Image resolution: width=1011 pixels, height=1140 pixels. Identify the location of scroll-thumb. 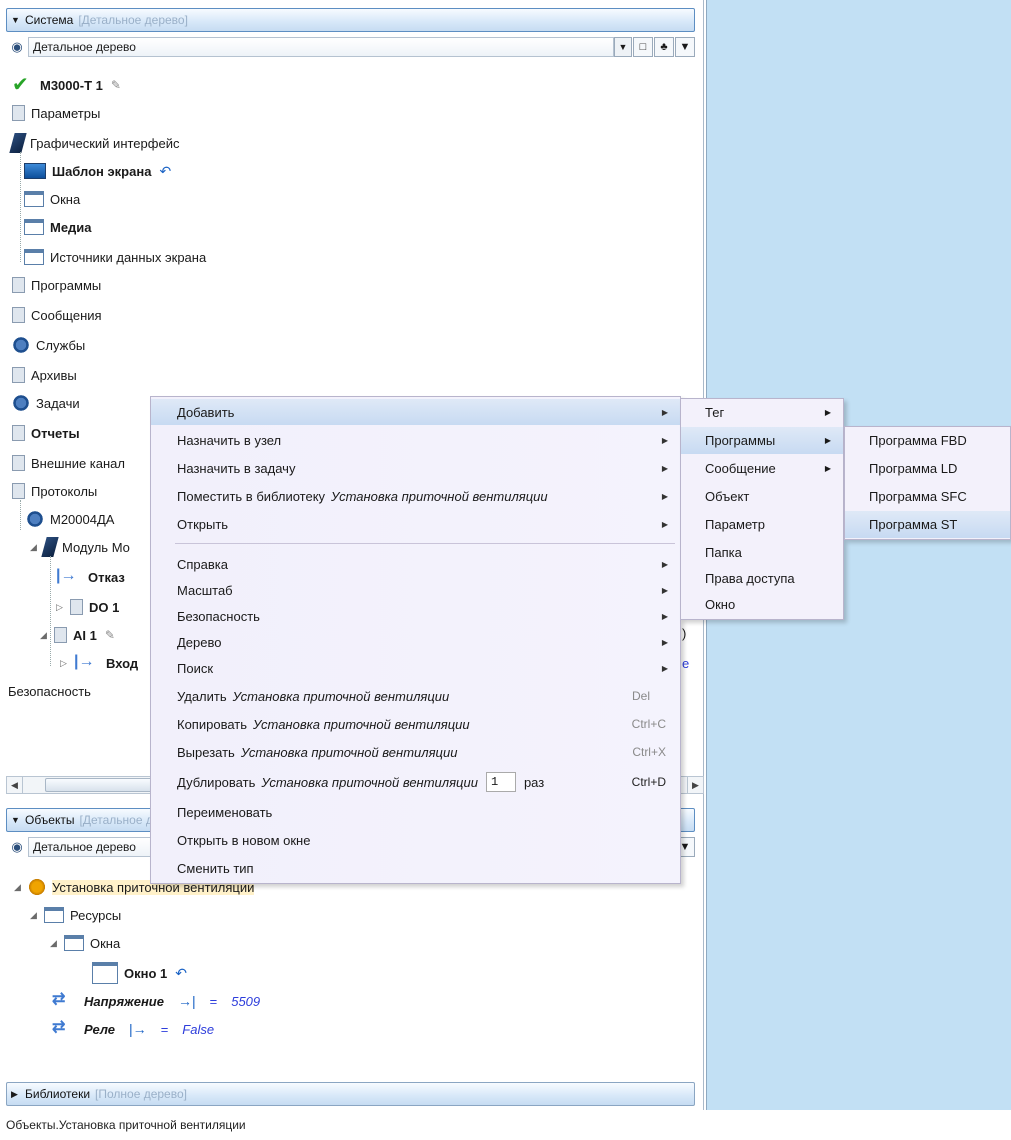
(105, 785).